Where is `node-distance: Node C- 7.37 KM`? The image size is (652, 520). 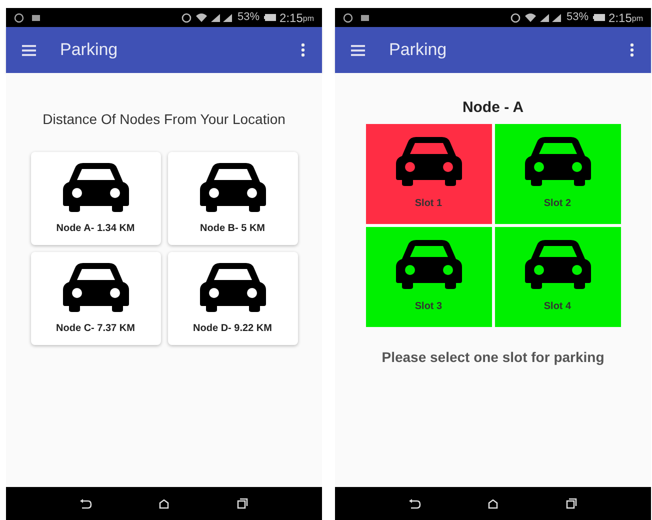
node-distance: Node C- 7.37 KM is located at coordinates (95, 329).